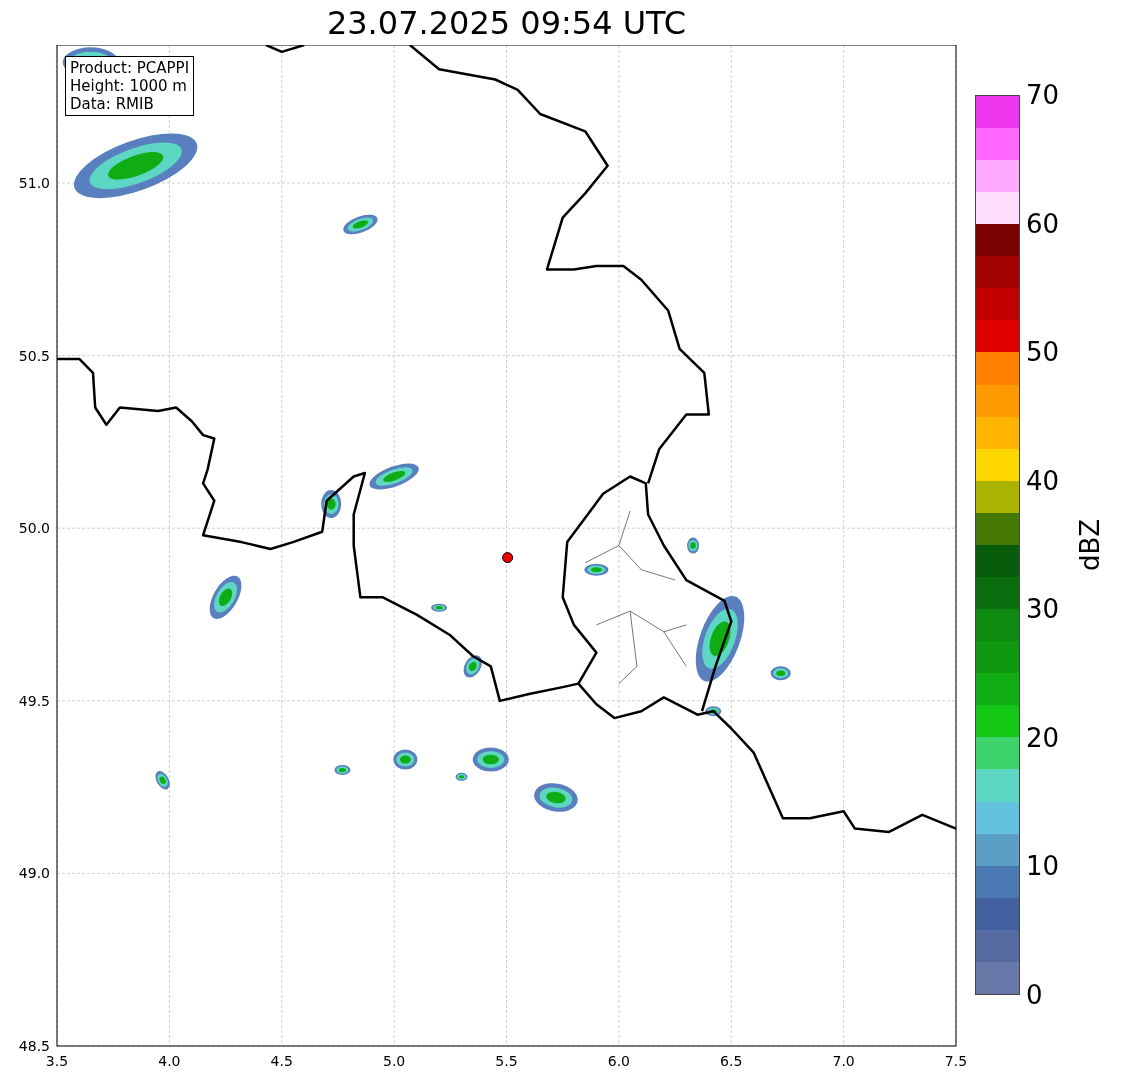  I want to click on color-scale-tick-label: 0, so click(1035, 994).